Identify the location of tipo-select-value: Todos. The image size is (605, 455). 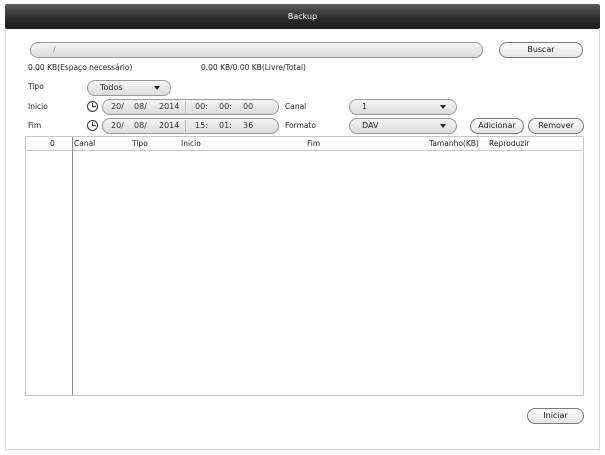
(111, 87).